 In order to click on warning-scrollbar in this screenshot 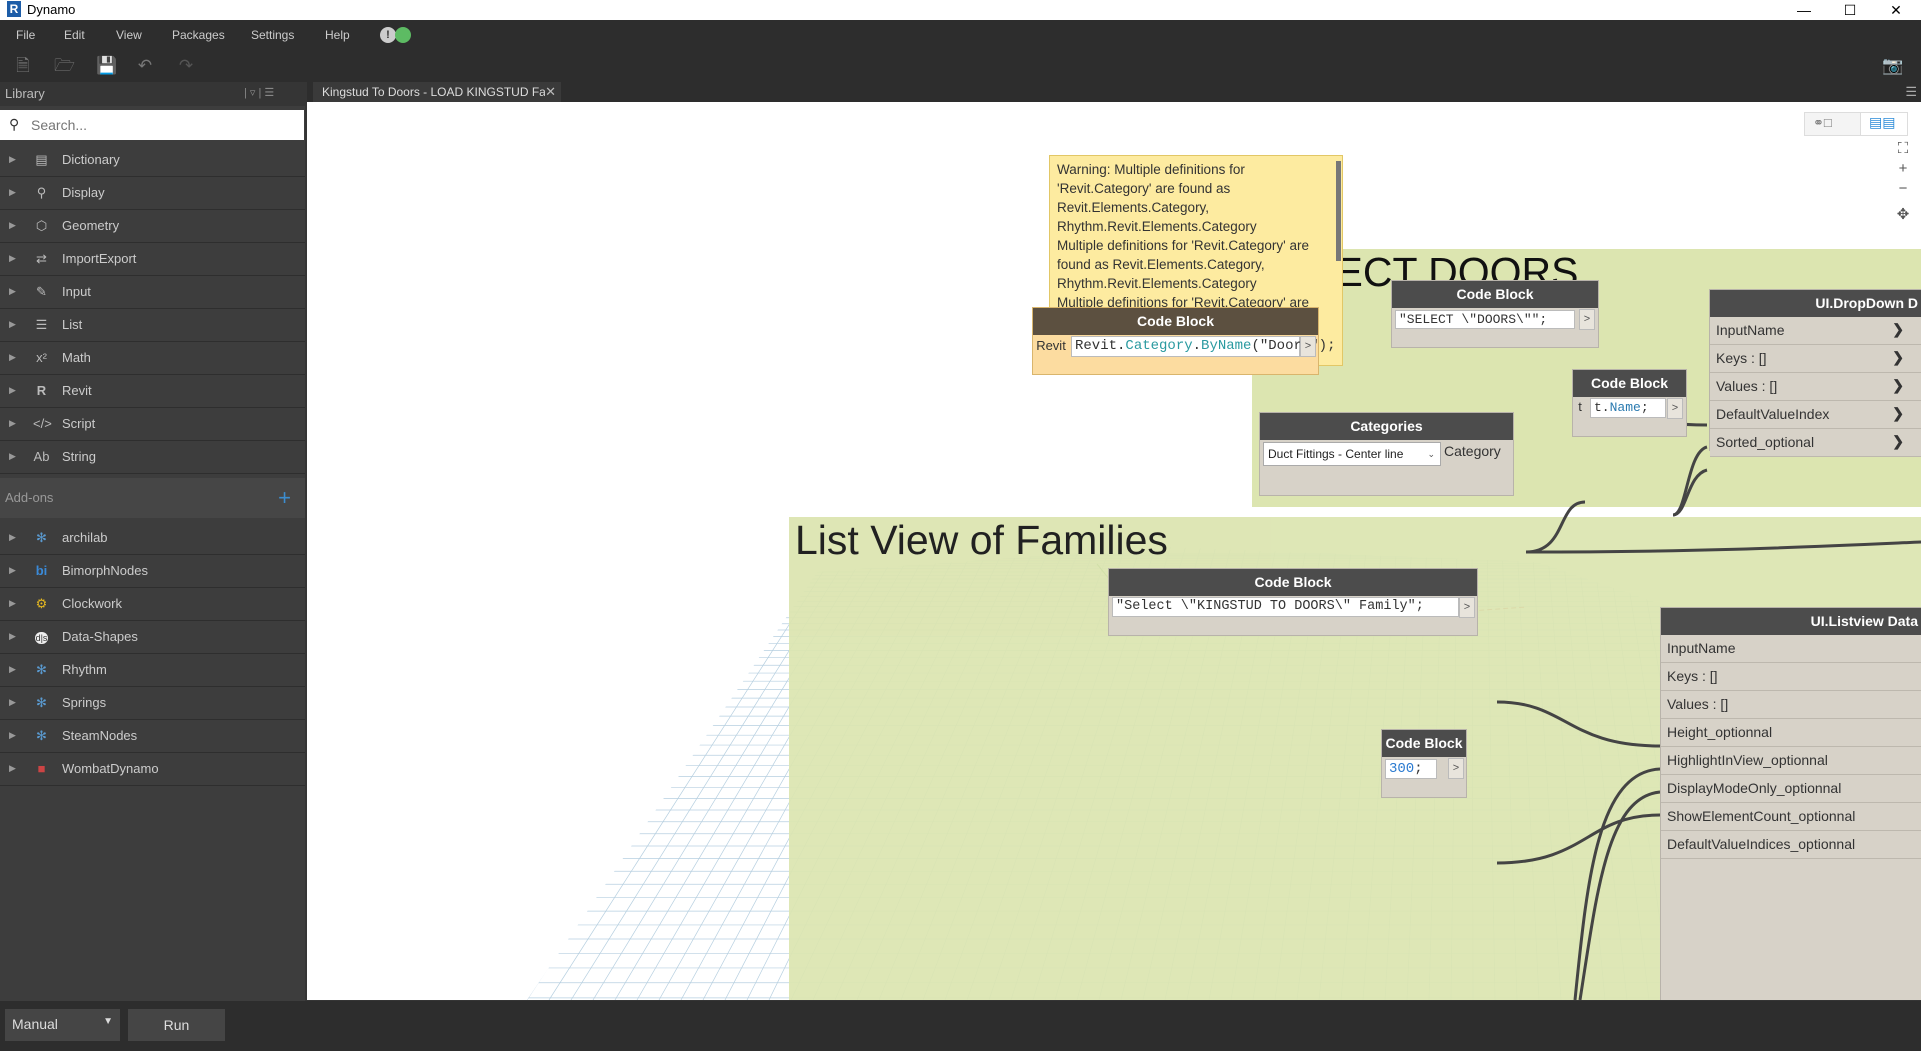, I will do `click(1338, 211)`.